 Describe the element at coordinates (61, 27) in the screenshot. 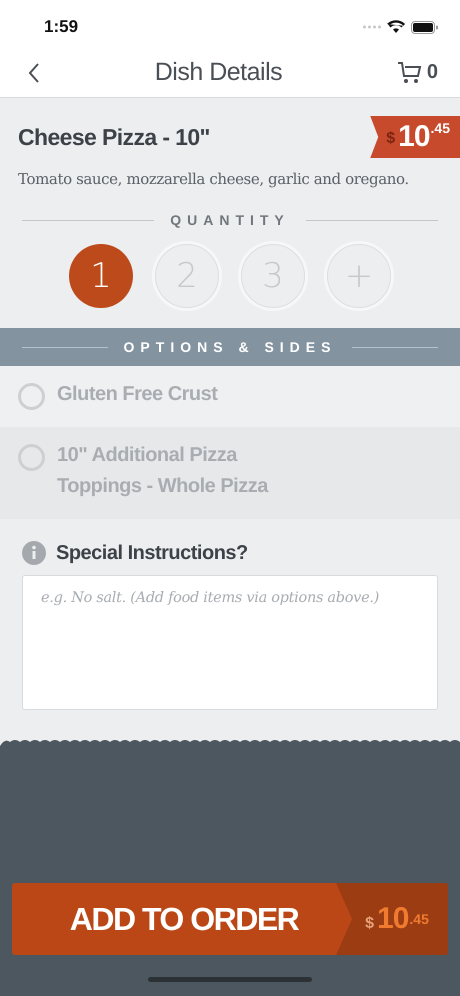

I see `status-time: 1:59` at that location.